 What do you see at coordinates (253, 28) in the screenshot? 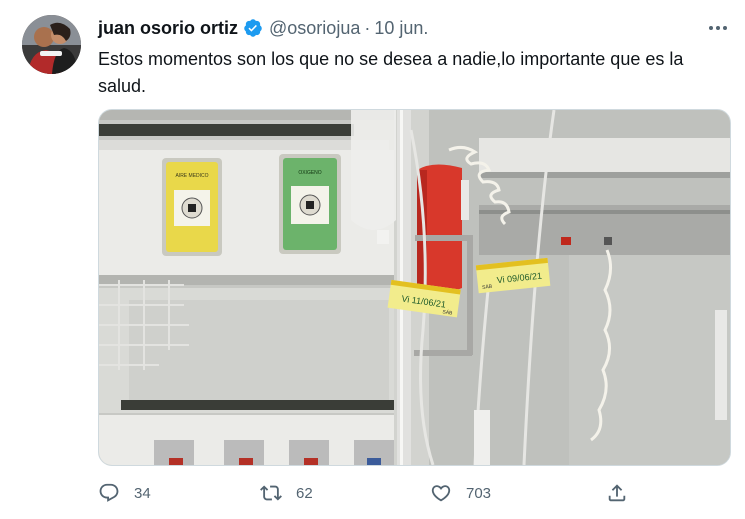
I see `verified-badge-icon` at bounding box center [253, 28].